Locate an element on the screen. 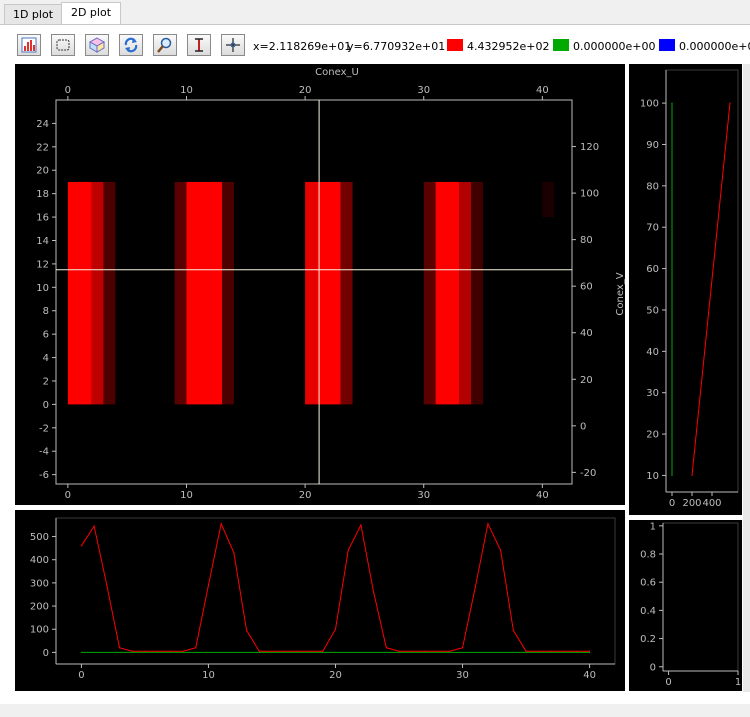 Image resolution: width=750 pixels, height=717 pixels. right-axis-label: Conex_V is located at coordinates (620, 293).